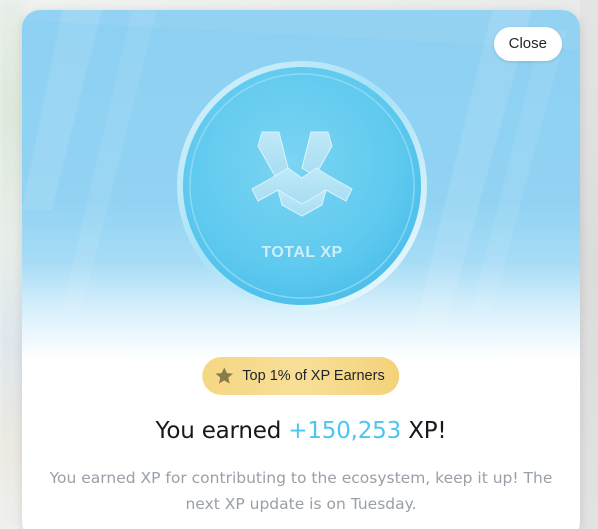  Describe the element at coordinates (589, 264) in the screenshot. I see `background-right-panel` at that location.